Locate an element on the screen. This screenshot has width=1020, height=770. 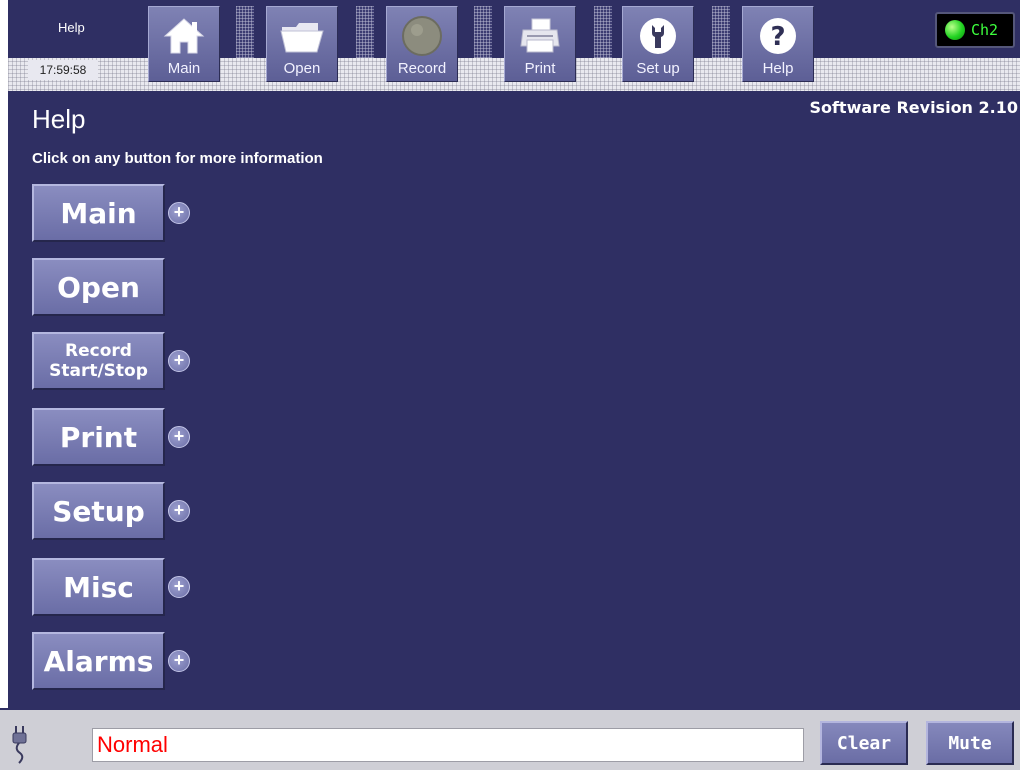
help-setup-button: Setup is located at coordinates (98, 511).